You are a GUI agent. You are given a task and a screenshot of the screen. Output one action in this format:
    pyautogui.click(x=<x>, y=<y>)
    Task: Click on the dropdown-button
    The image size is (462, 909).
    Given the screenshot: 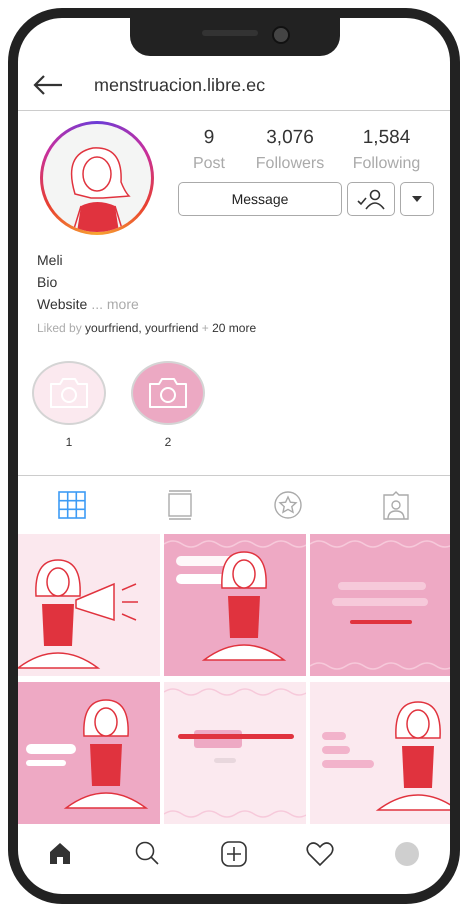 What is the action you would take?
    pyautogui.click(x=417, y=199)
    